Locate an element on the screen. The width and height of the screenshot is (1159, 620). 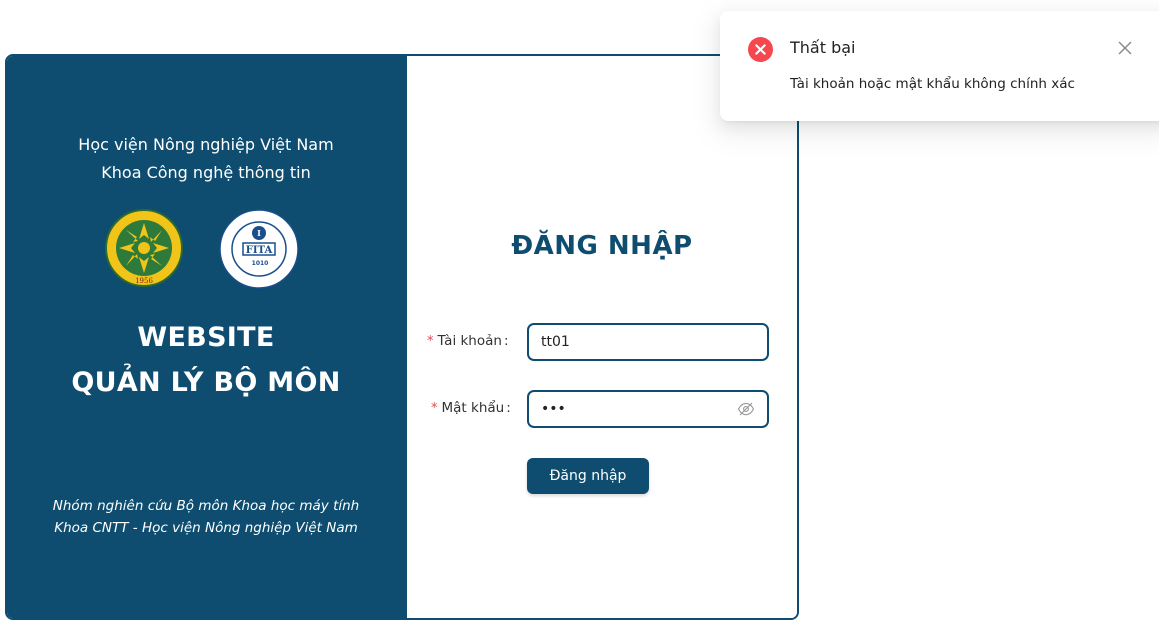
footer-research-group: Nhóm nghiên cứu Bộ môn Khoa học máy tính is located at coordinates (206, 506).